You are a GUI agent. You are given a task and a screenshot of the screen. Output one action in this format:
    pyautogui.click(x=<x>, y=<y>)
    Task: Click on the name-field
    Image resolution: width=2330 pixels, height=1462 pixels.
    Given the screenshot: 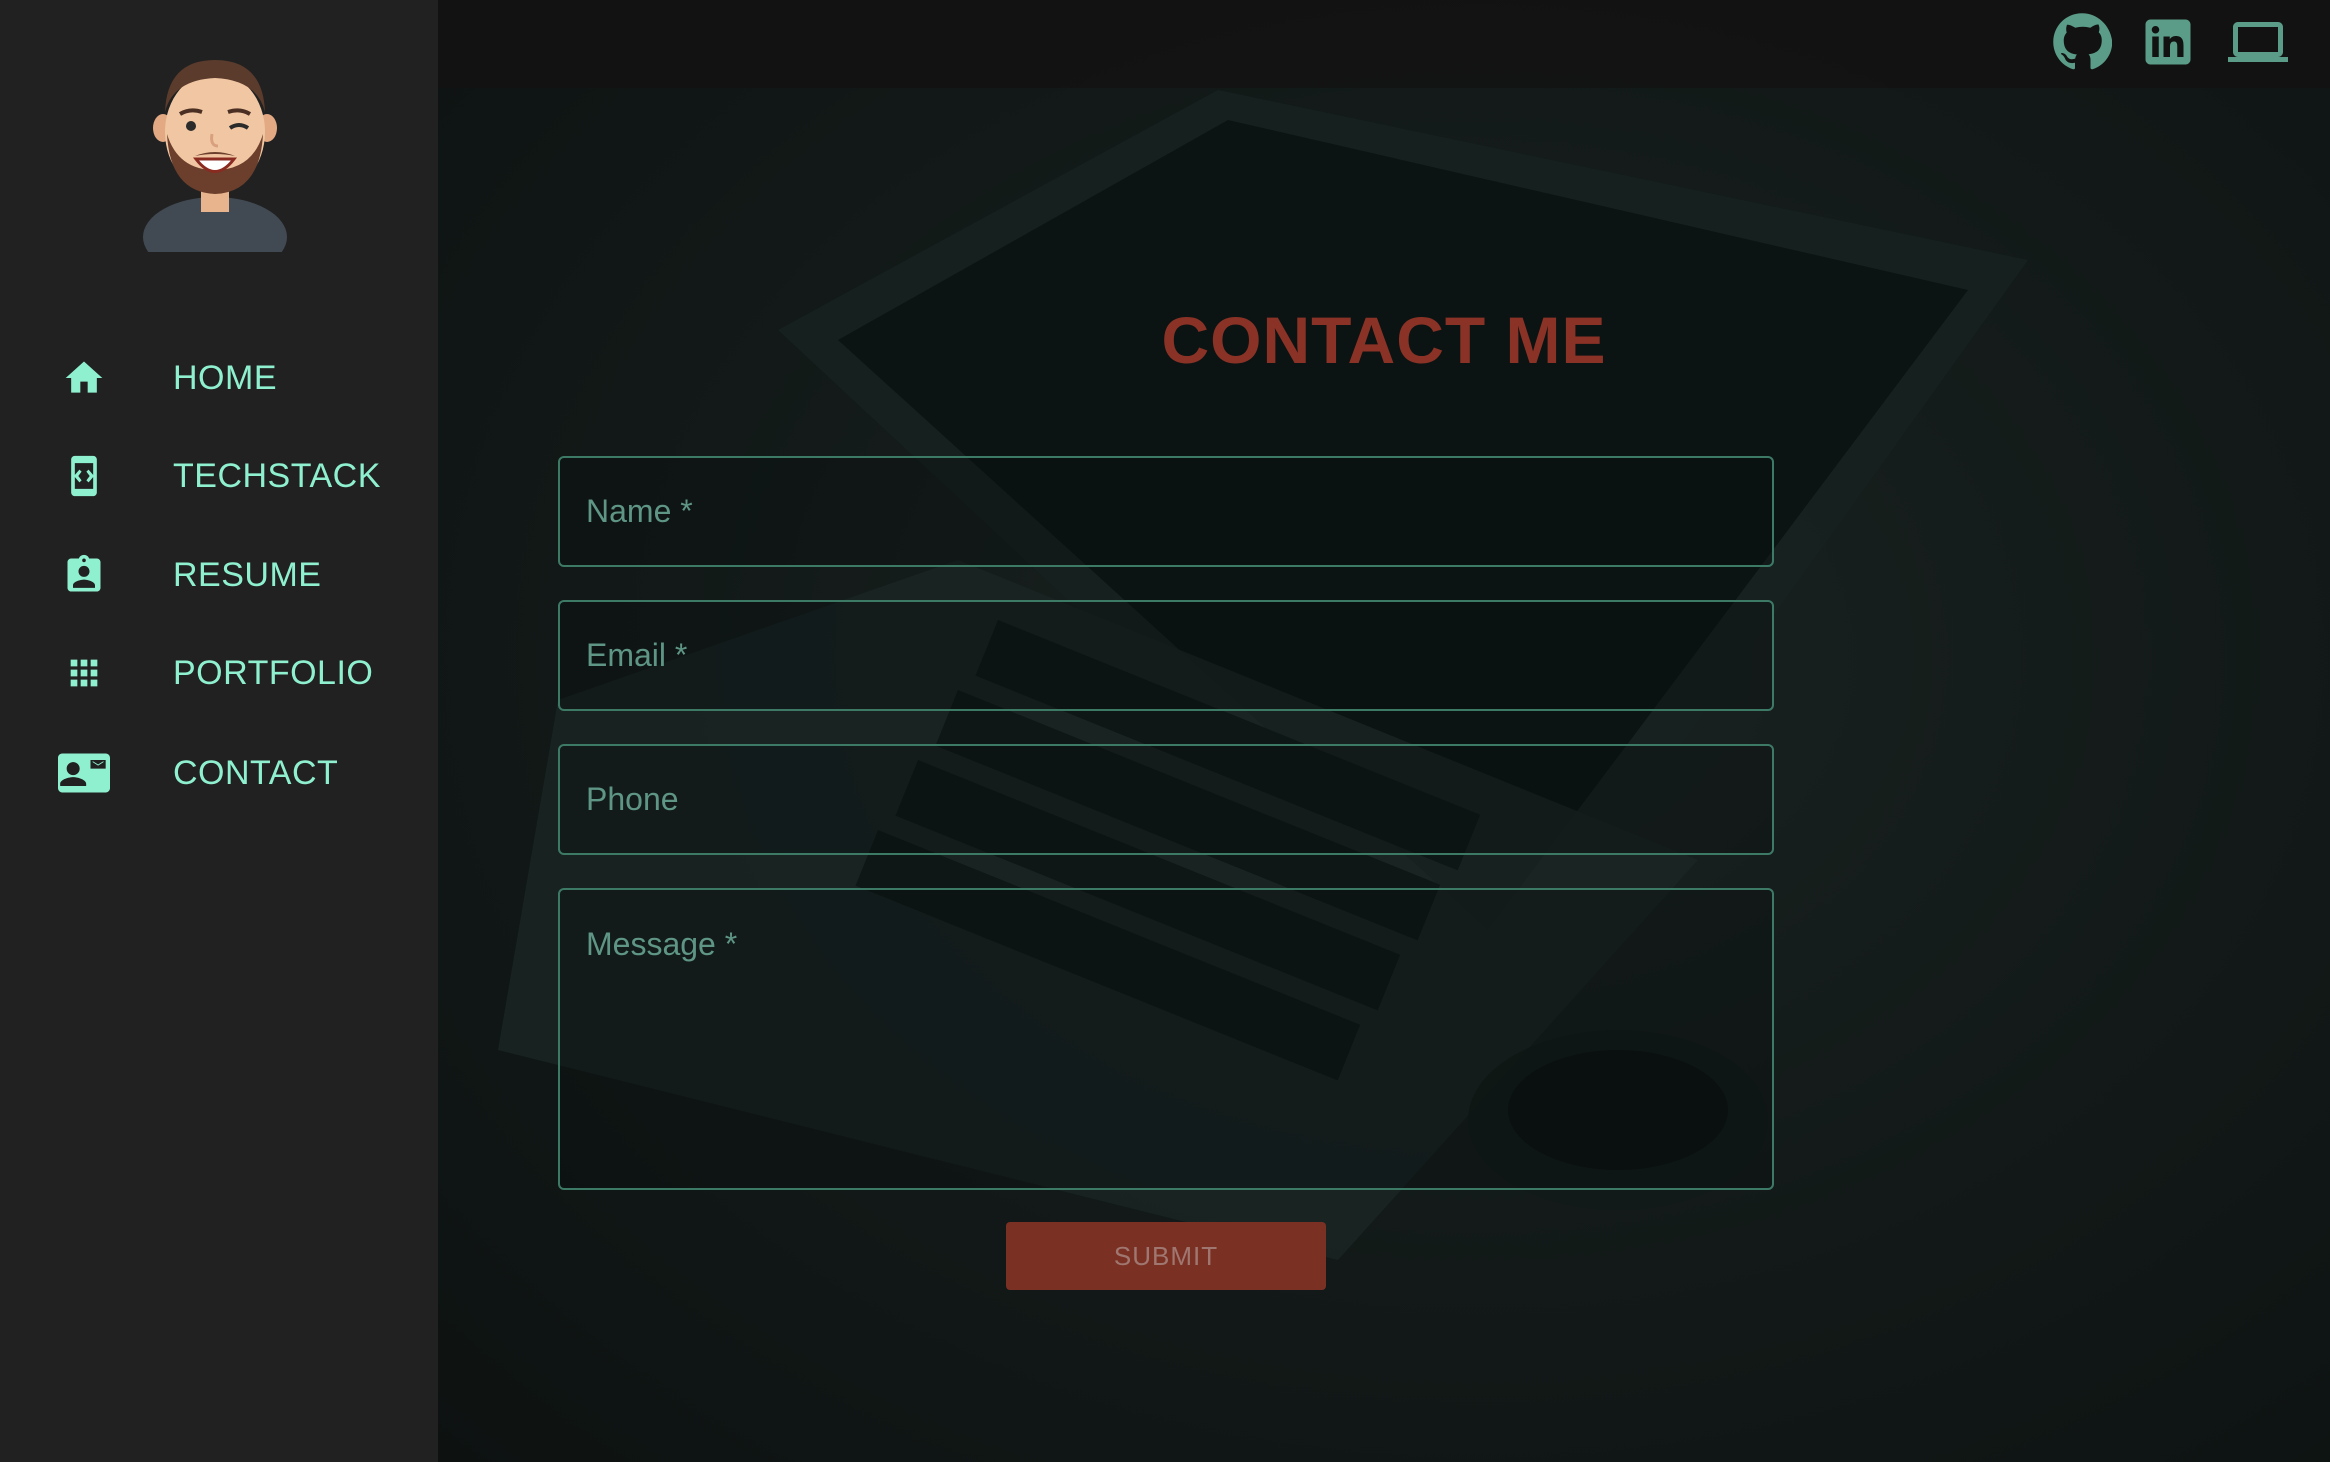 What is the action you would take?
    pyautogui.click(x=1166, y=511)
    